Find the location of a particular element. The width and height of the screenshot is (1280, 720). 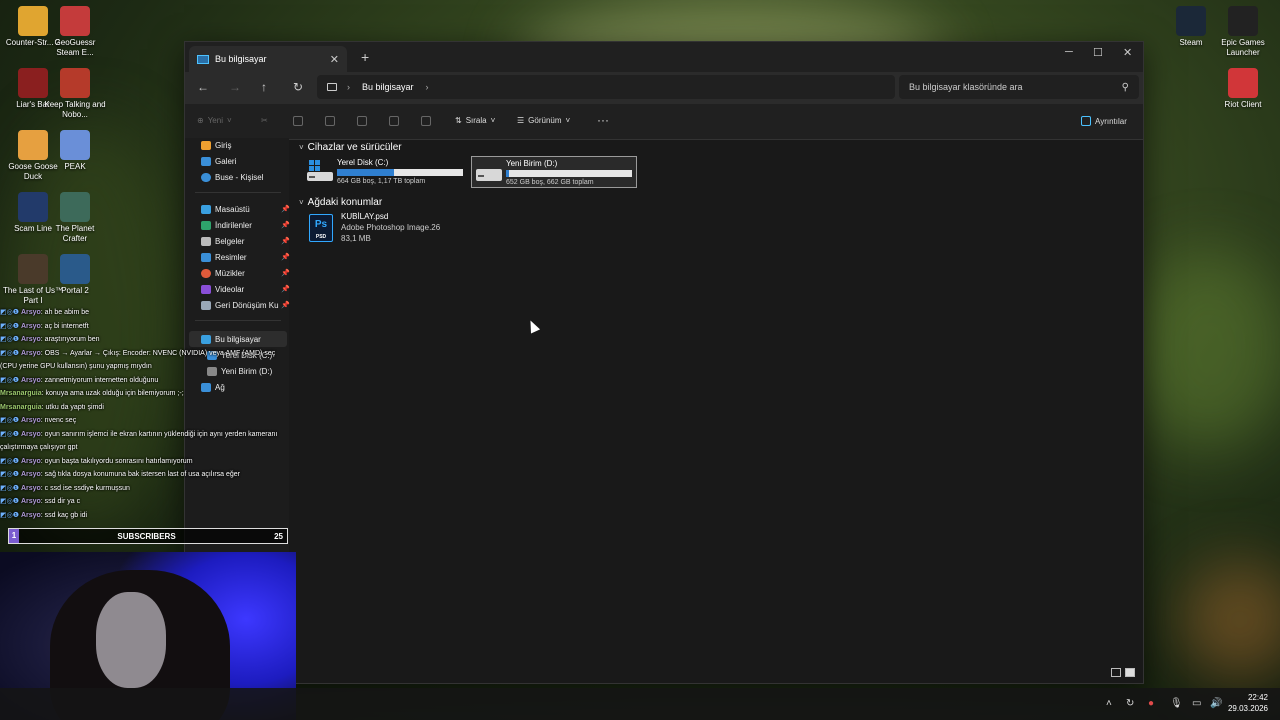

file-size: 83,1 MB is located at coordinates (356, 238).